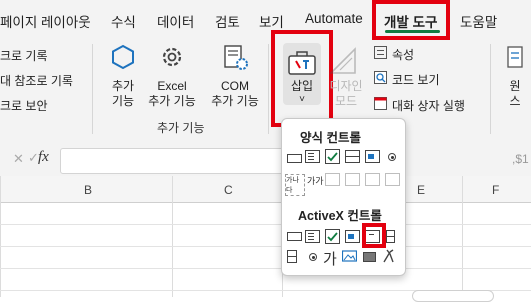  I want to click on excel-addins-button: Excel 추가 기능, so click(172, 94).